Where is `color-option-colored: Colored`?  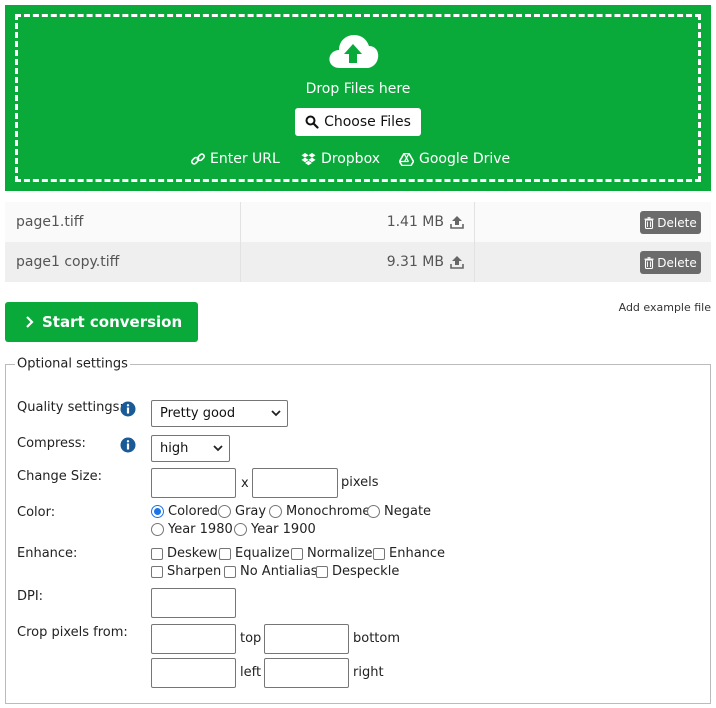
color-option-colored: Colored is located at coordinates (184, 511).